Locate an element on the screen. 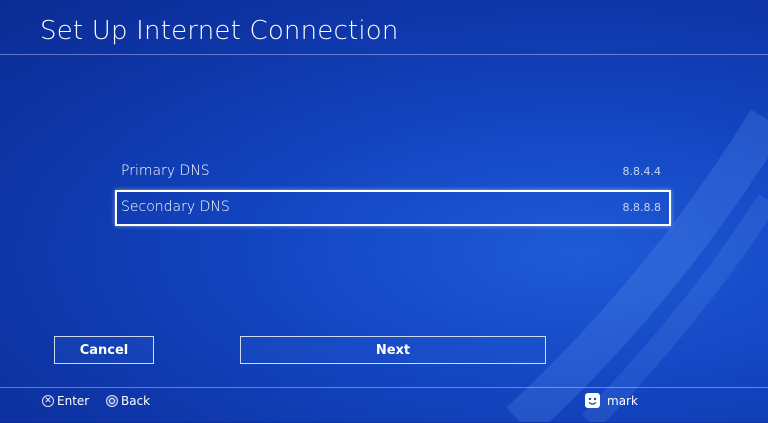 The image size is (768, 423). enter-hint: ✕ Enter is located at coordinates (65, 401).